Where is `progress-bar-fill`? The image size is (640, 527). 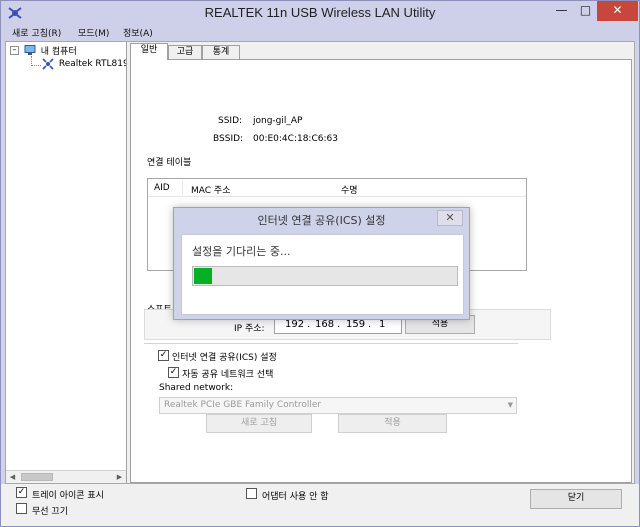 progress-bar-fill is located at coordinates (203, 276).